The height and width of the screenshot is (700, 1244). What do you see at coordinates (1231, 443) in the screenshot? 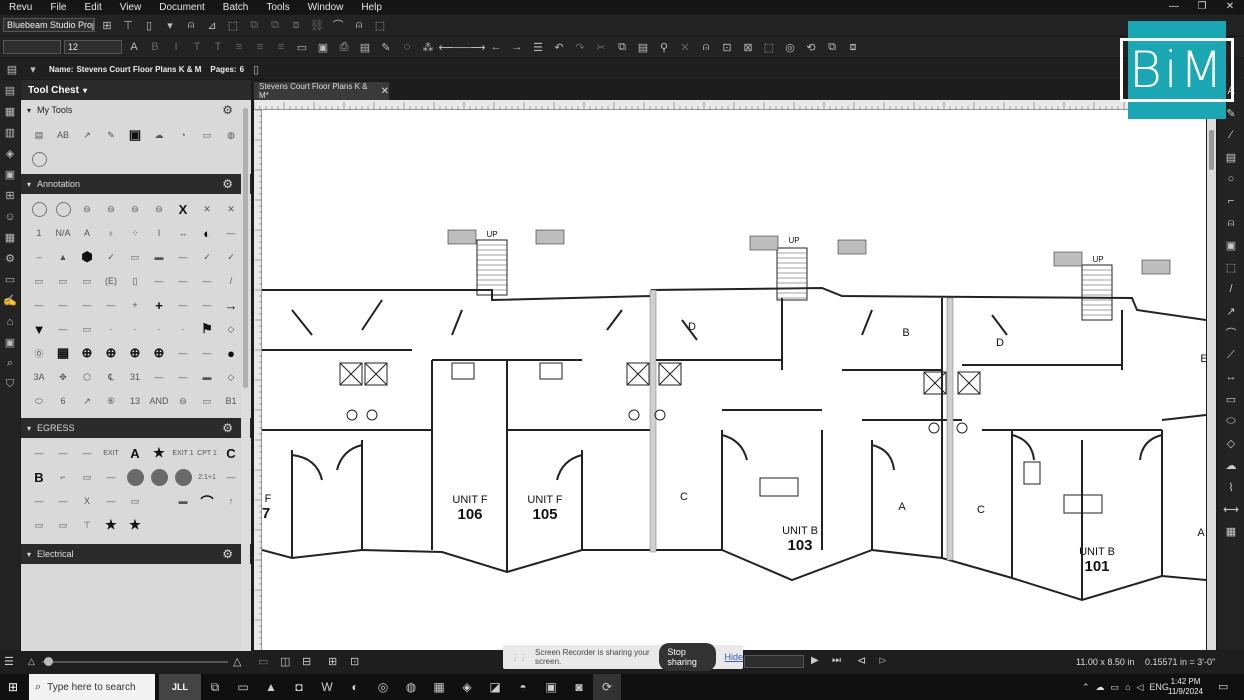
I see `polygon-tool-icon: ◇` at bounding box center [1231, 443].